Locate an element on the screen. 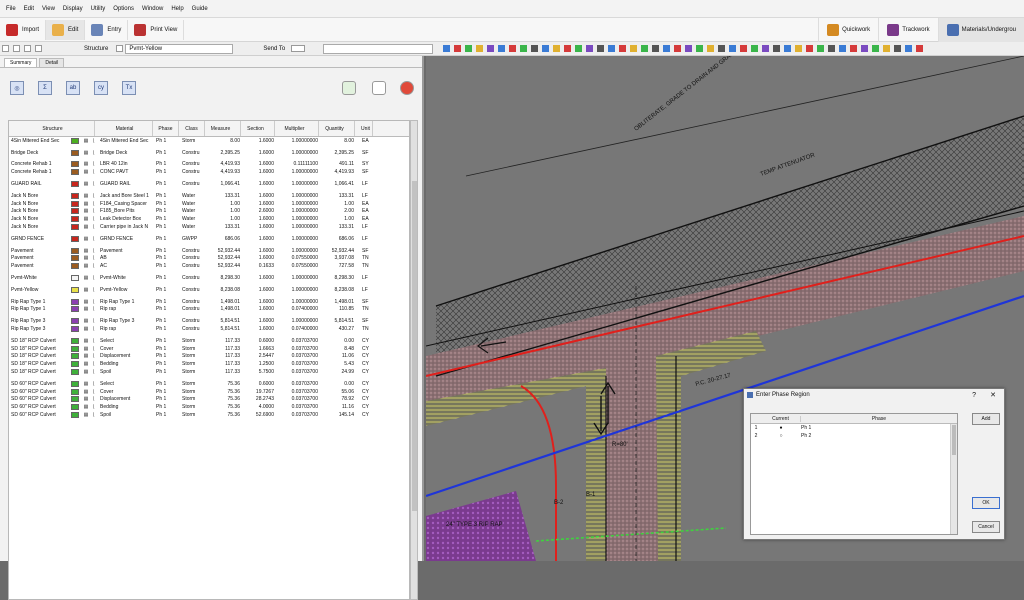  abc-icon: ab is located at coordinates (73, 88).